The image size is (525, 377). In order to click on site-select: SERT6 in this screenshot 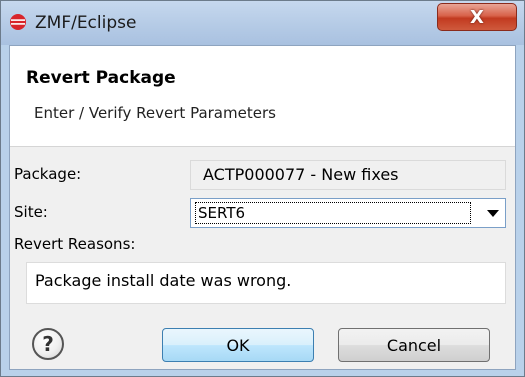, I will do `click(348, 213)`.